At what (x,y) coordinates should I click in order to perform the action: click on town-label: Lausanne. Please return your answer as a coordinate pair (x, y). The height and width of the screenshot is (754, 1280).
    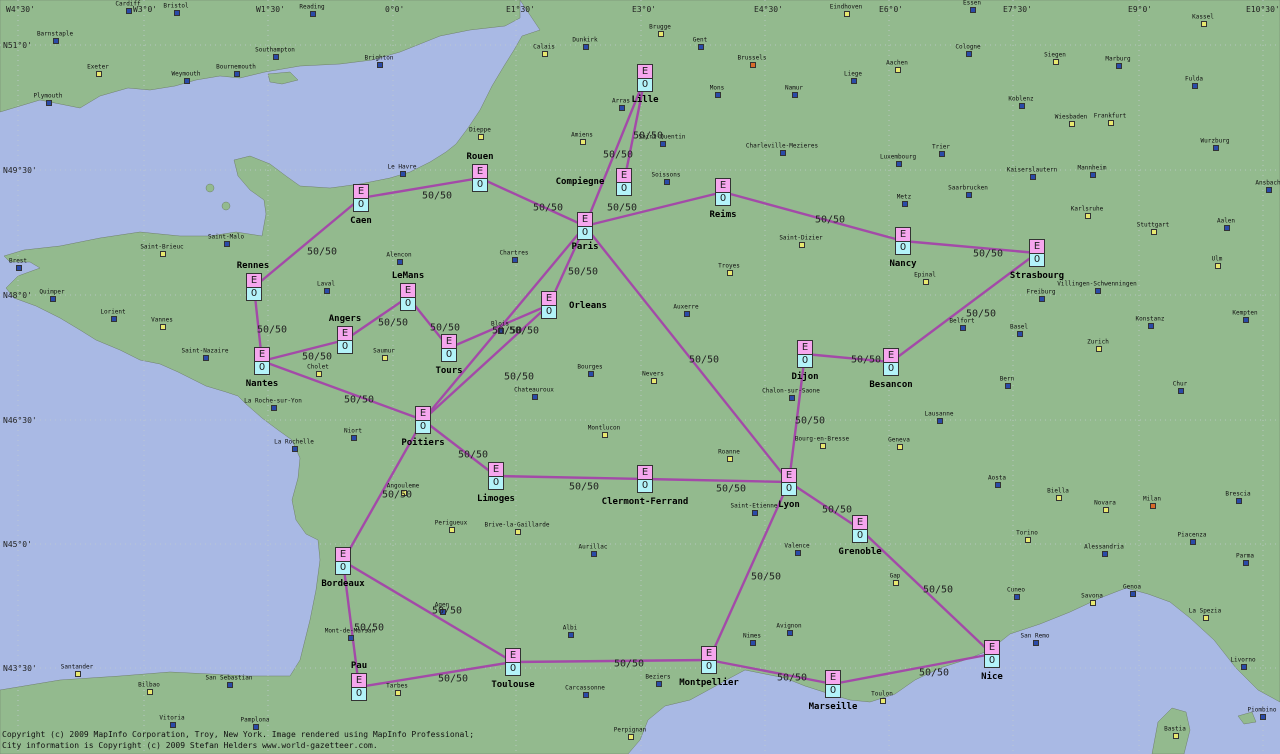
    Looking at the image, I should click on (939, 414).